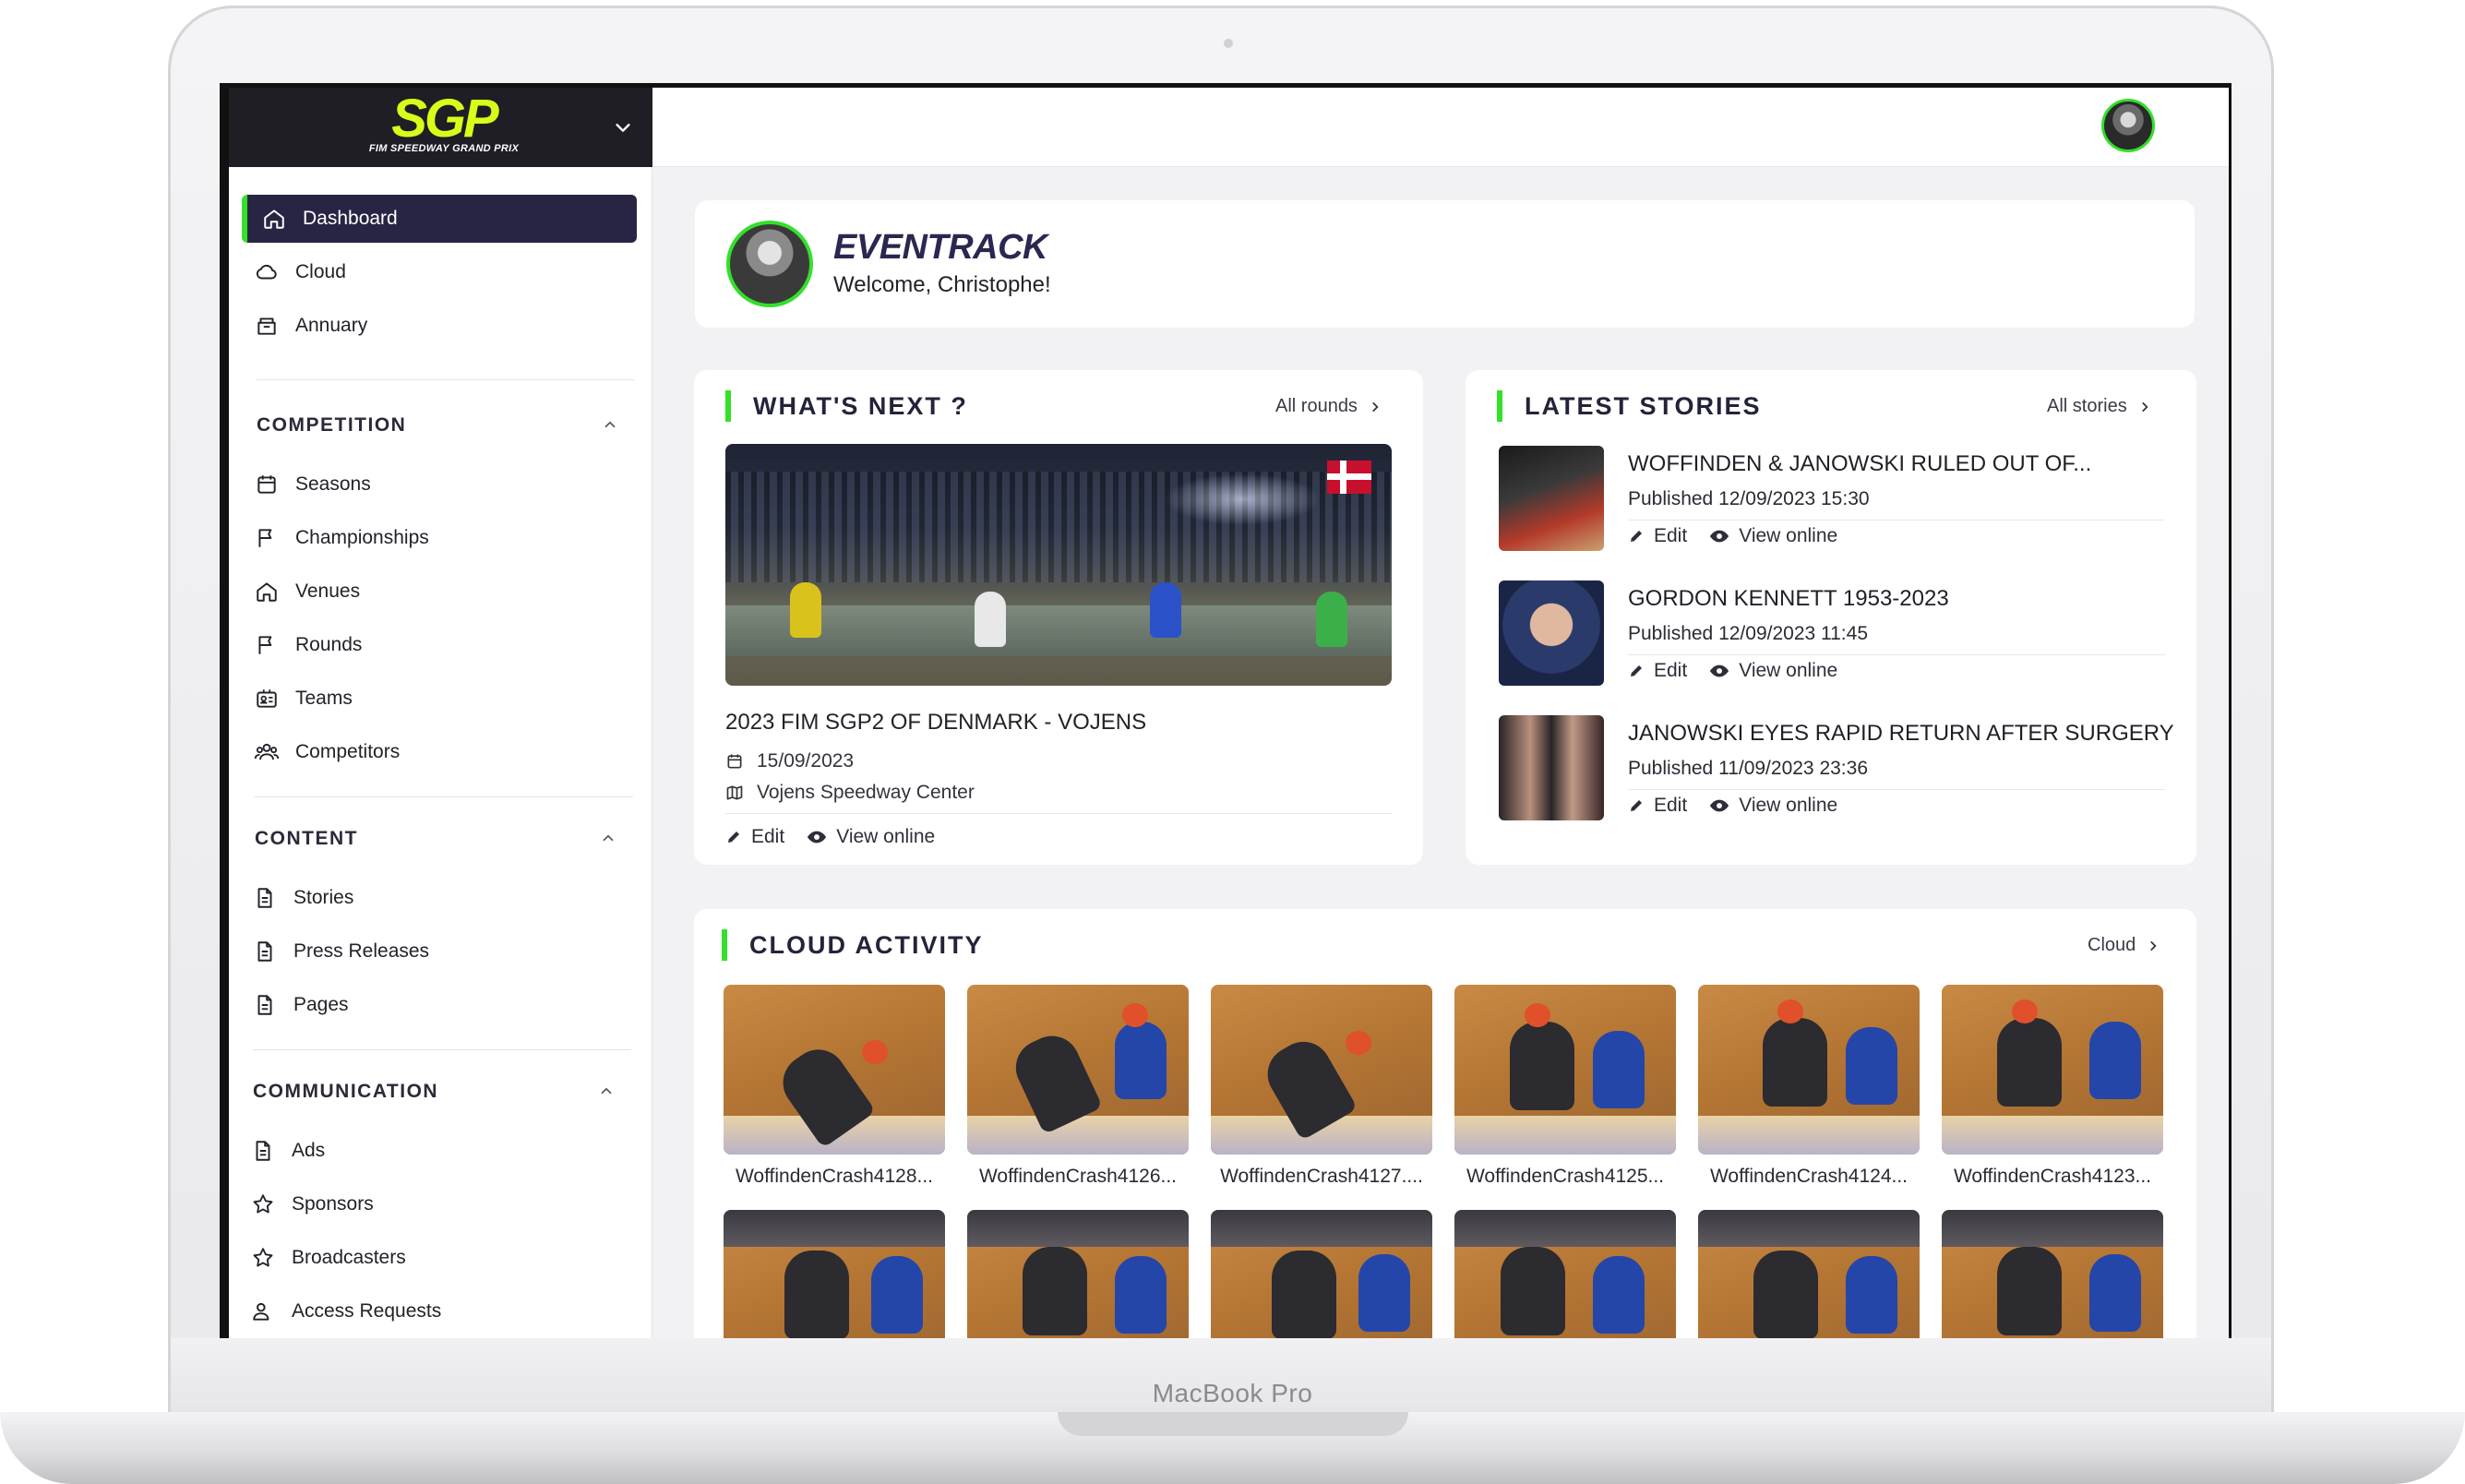  I want to click on sidebar-item-label: Ads, so click(309, 1150).